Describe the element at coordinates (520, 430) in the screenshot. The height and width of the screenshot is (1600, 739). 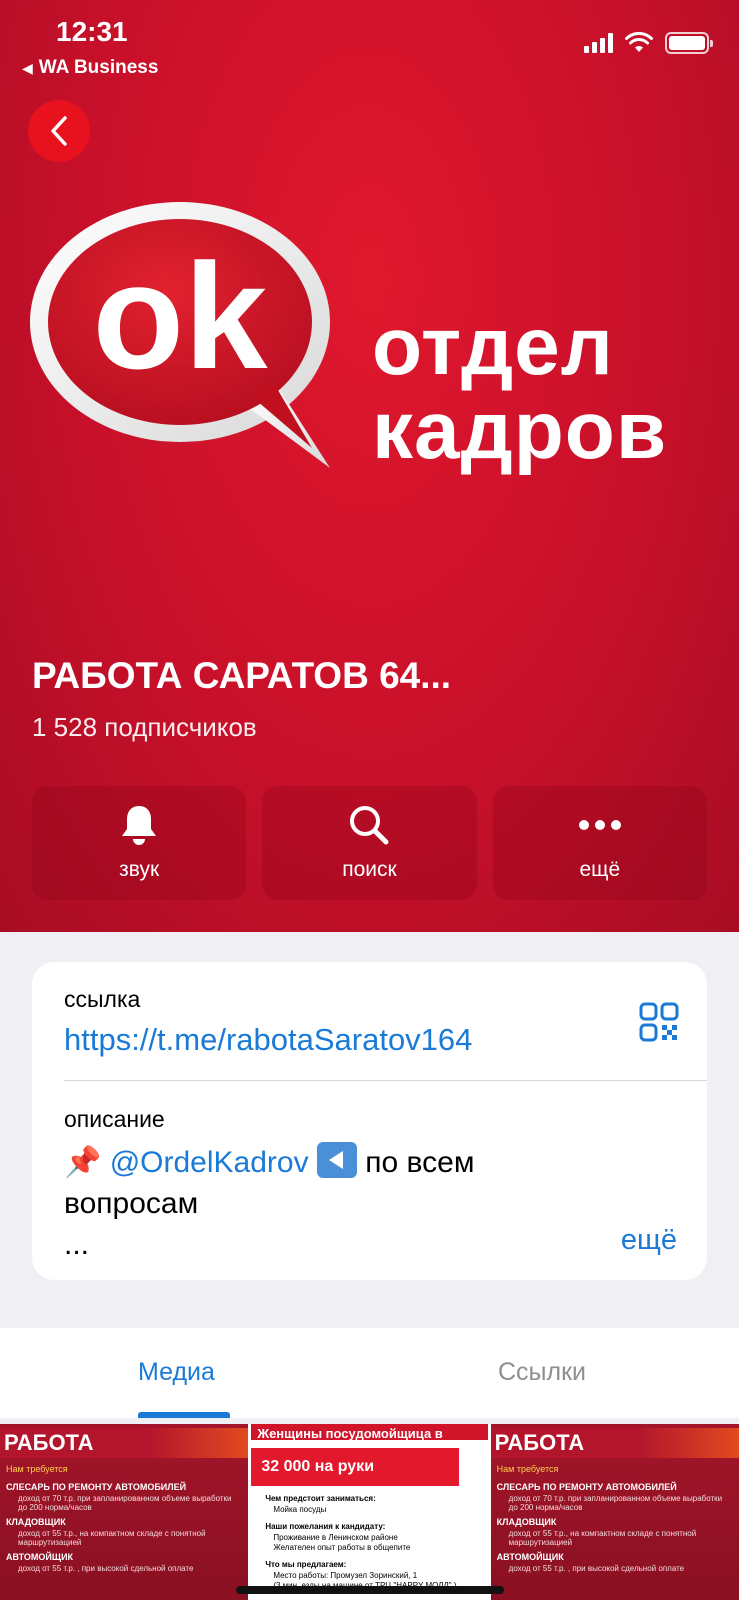
I see `logo-line-2: кадров` at that location.